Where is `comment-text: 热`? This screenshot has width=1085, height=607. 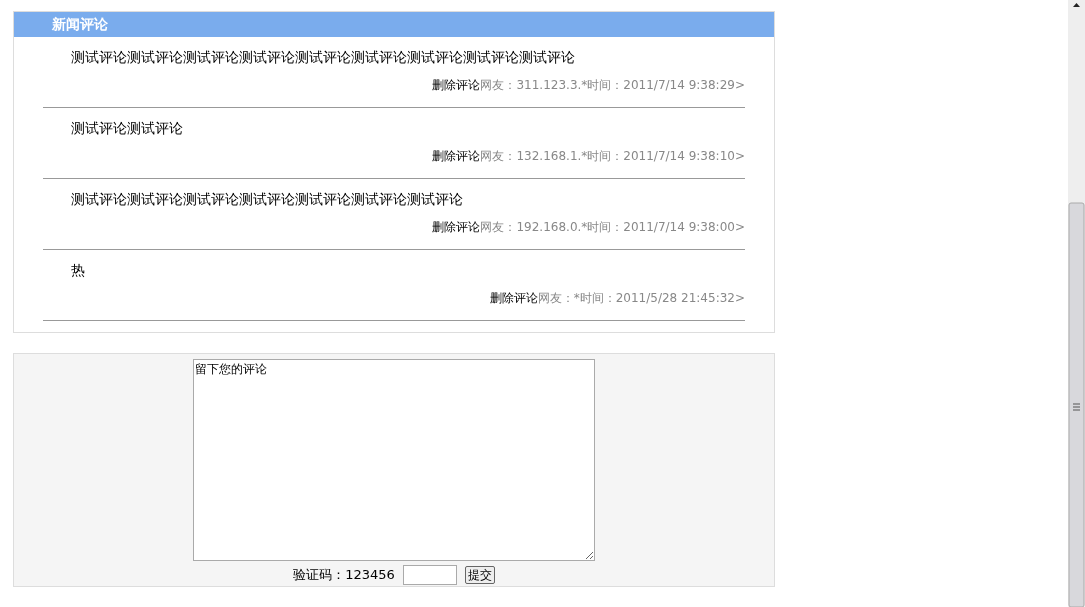 comment-text: 热 is located at coordinates (78, 269).